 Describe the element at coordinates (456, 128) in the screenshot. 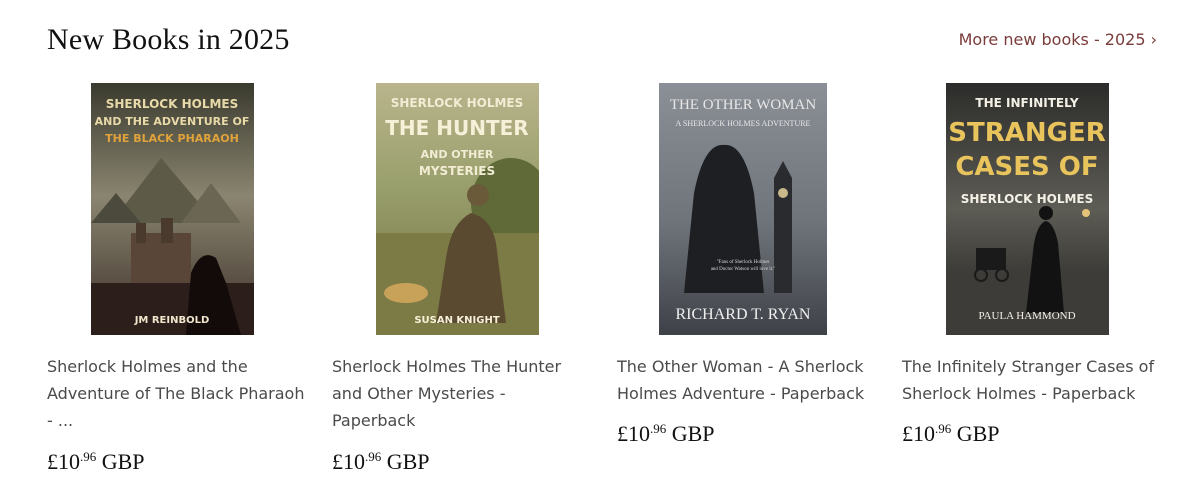

I see `cover-title-line: THE HUNTER` at that location.